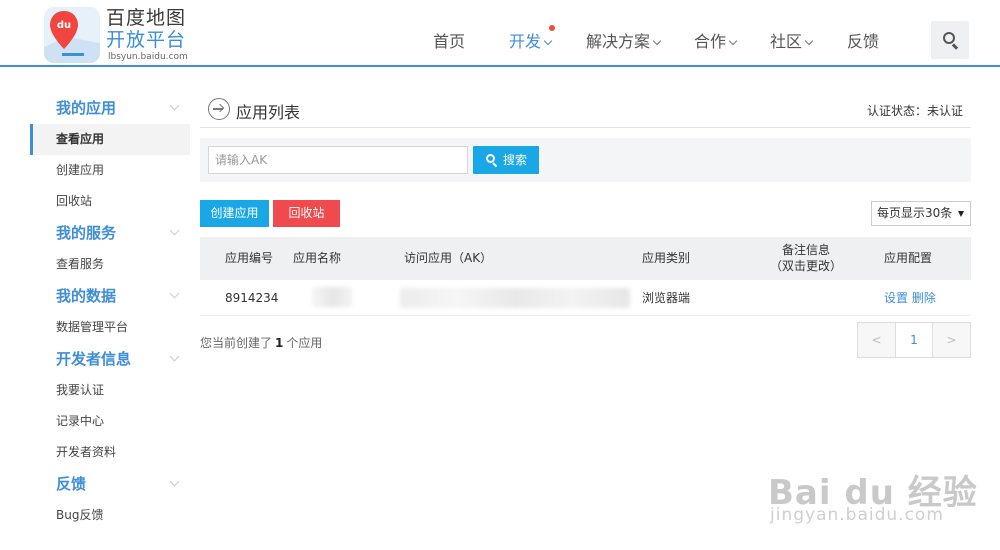 The height and width of the screenshot is (550, 1000). What do you see at coordinates (338, 160) in the screenshot?
I see `ak-search-input` at bounding box center [338, 160].